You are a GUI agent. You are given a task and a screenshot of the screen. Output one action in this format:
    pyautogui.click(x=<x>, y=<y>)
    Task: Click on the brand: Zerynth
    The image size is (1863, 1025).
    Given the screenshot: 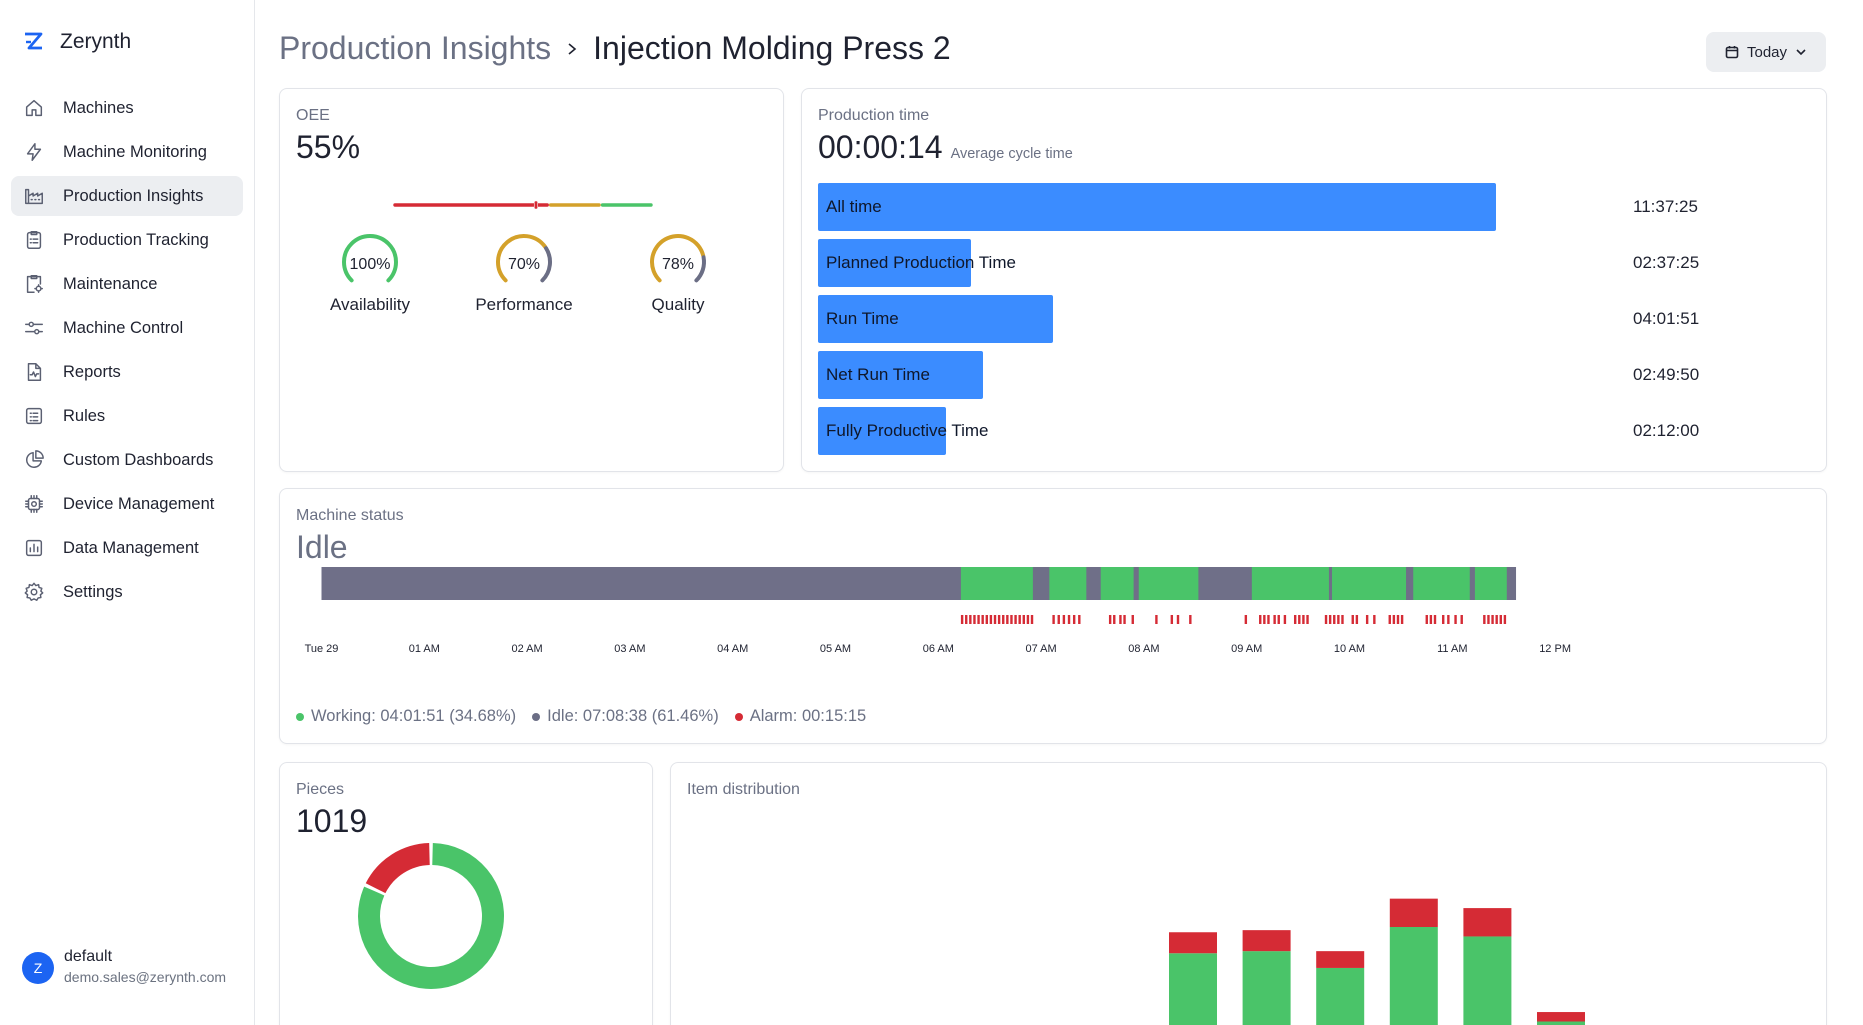 What is the action you would take?
    pyautogui.click(x=76, y=42)
    